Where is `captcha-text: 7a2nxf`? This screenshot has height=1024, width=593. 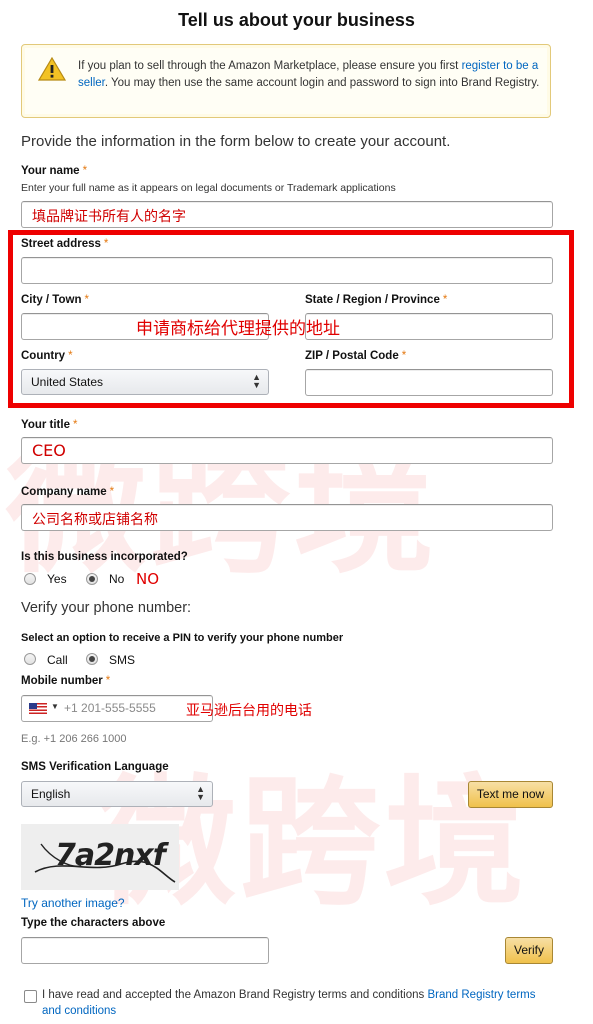 captcha-text: 7a2nxf is located at coordinates (110, 855).